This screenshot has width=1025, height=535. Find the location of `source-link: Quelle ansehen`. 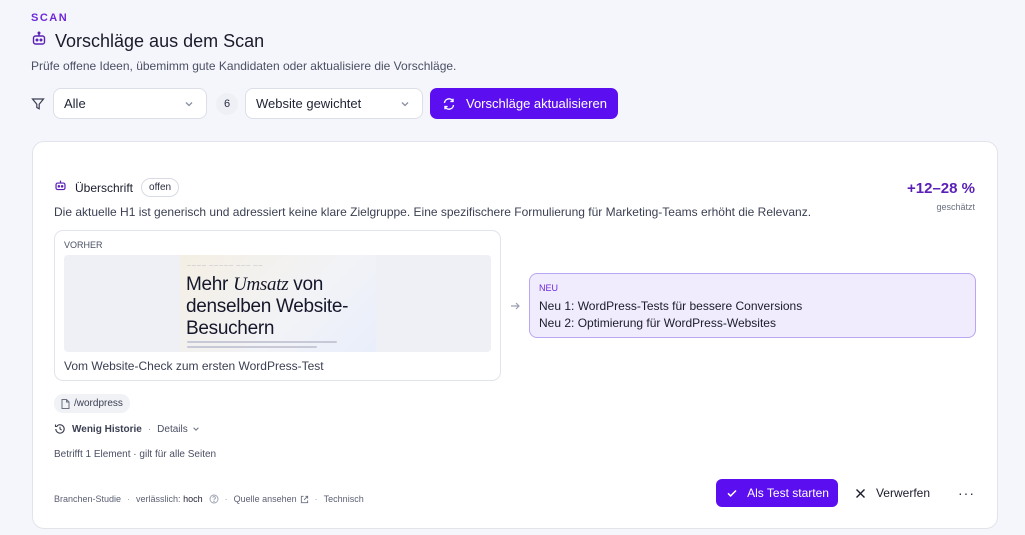

source-link: Quelle ansehen is located at coordinates (271, 499).